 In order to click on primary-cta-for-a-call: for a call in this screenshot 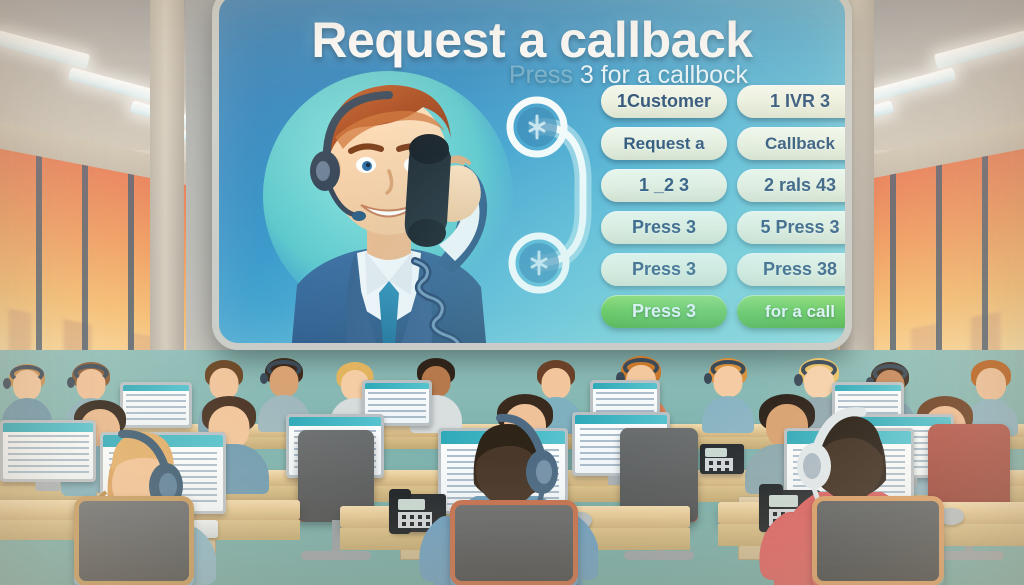, I will do `click(791, 311)`.